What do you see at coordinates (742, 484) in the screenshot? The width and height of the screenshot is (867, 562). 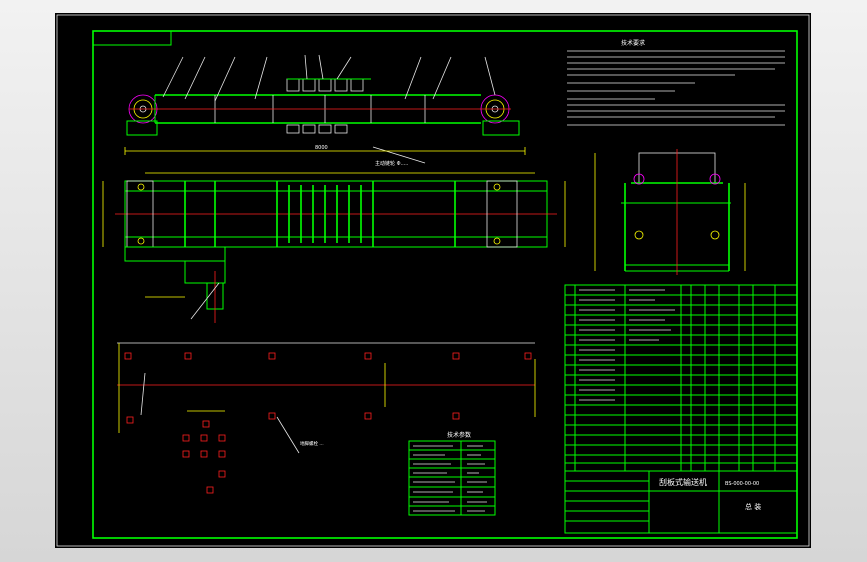 I see `drawing-number: BS-000-00-00` at bounding box center [742, 484].